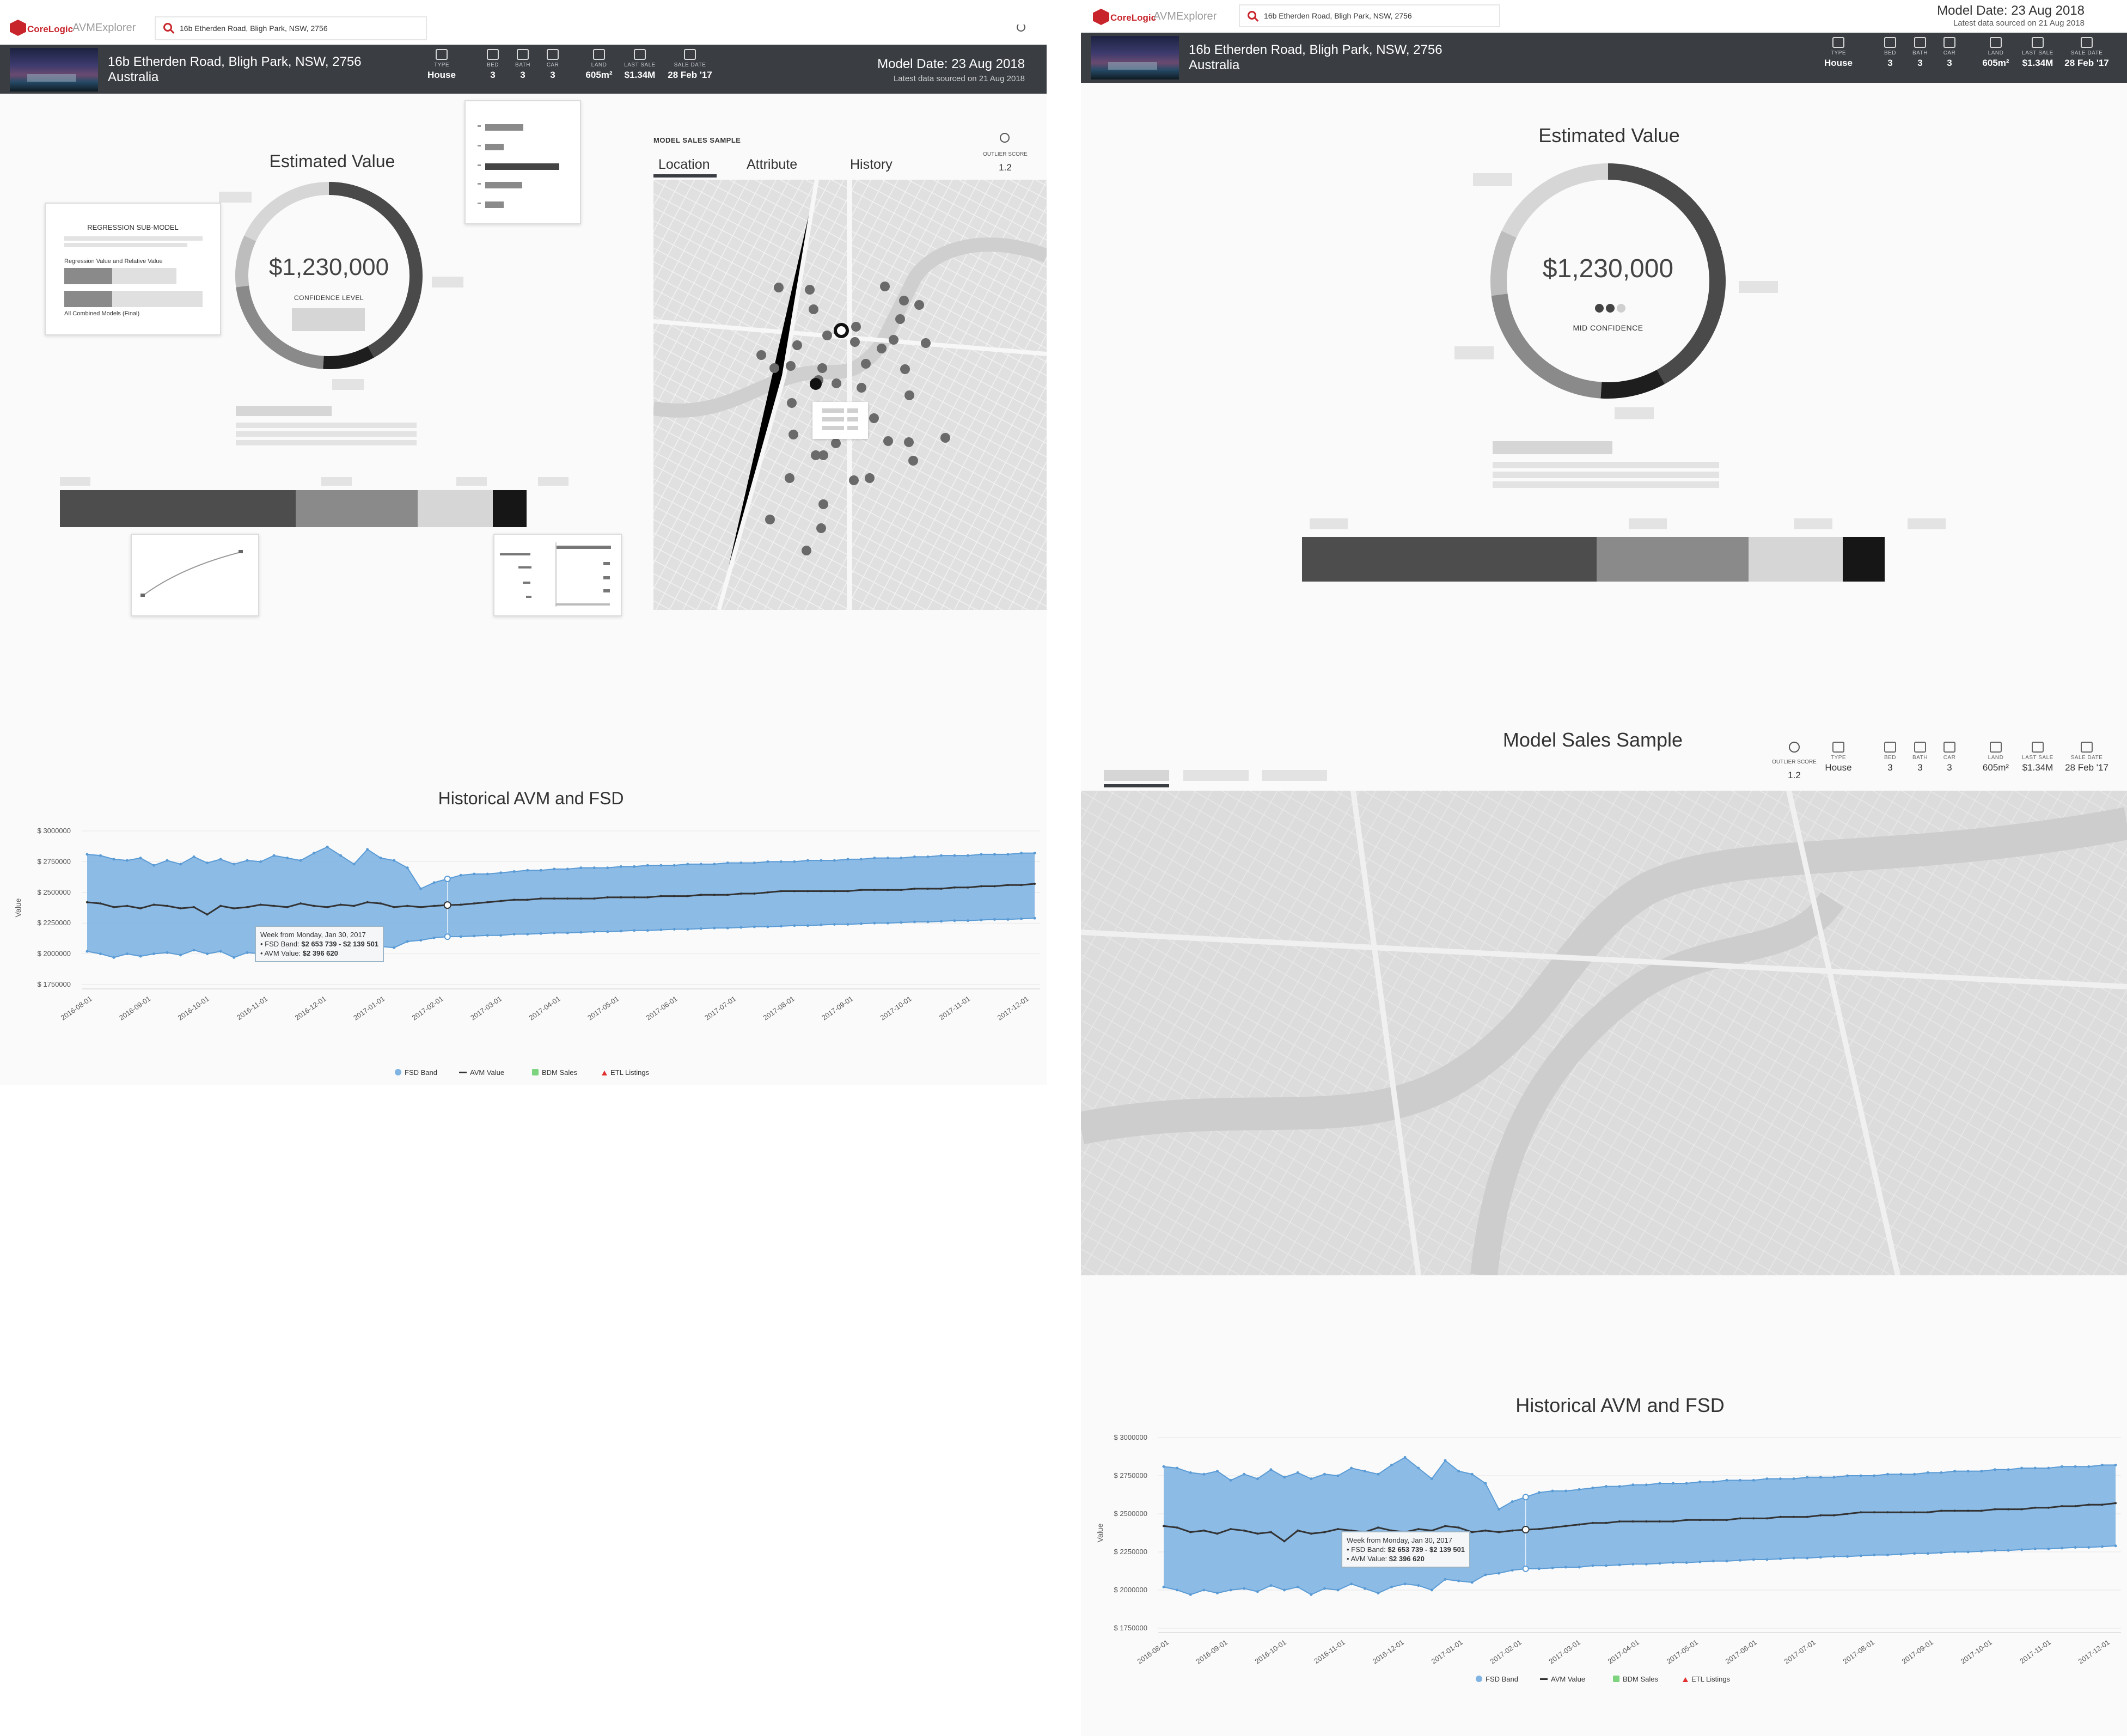  What do you see at coordinates (1153, 1652) in the screenshot?
I see `x-tick-label: 2016-08-01` at bounding box center [1153, 1652].